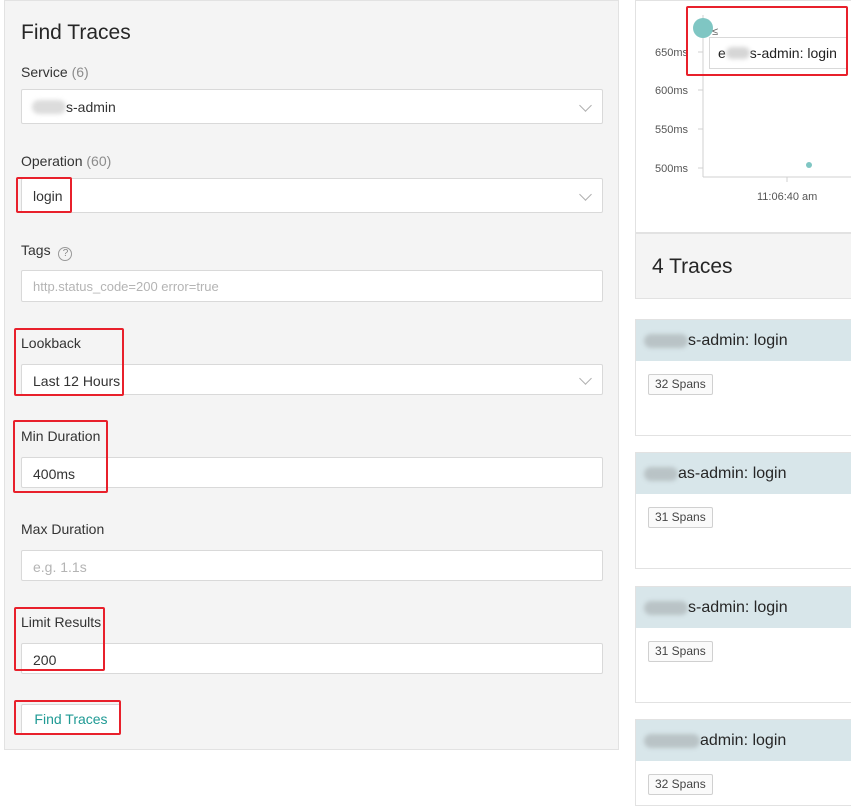 The width and height of the screenshot is (851, 806). Describe the element at coordinates (312, 106) in the screenshot. I see `service-select: s-admin` at that location.